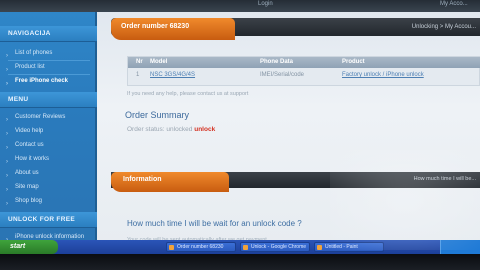 The height and width of the screenshot is (270, 480). I want to click on order-summary-row: Order status: unlocked unlock, so click(171, 129).